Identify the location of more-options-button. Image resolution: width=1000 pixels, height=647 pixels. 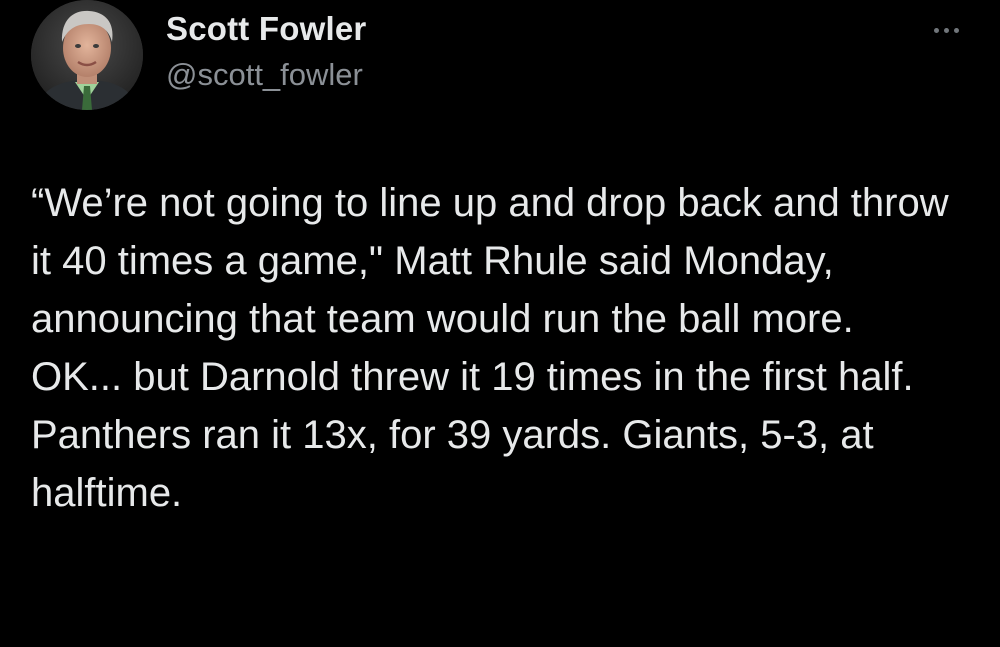
(946, 30).